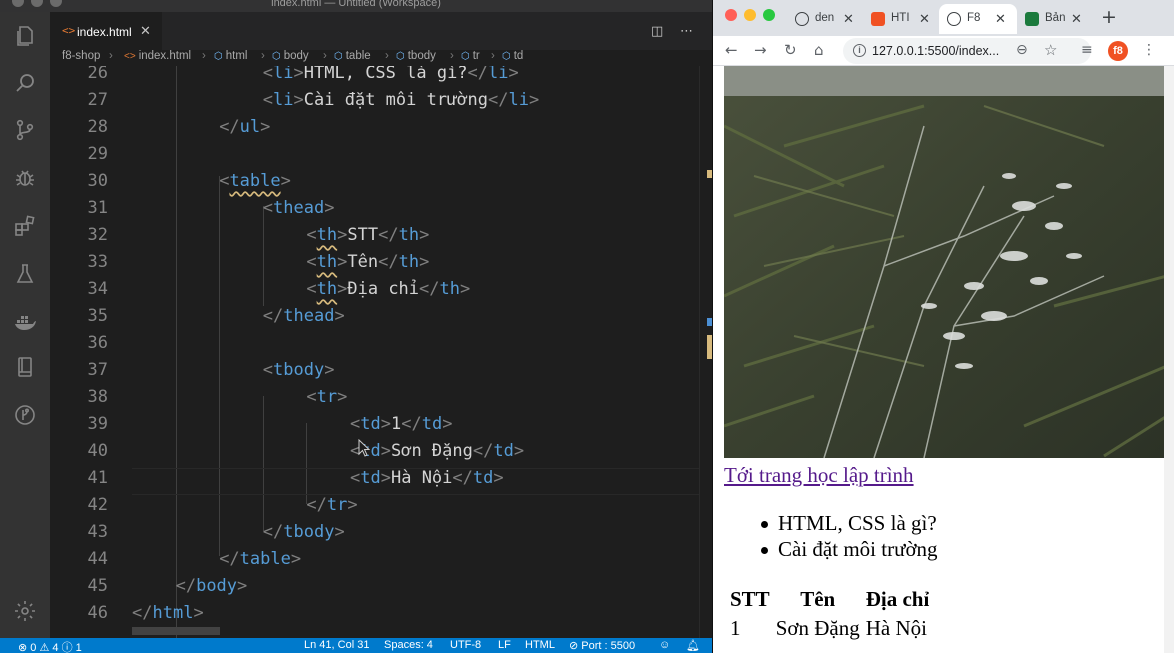 The image size is (1174, 653). Describe the element at coordinates (1109, 17) in the screenshot. I see `new-tab-button: +` at that location.